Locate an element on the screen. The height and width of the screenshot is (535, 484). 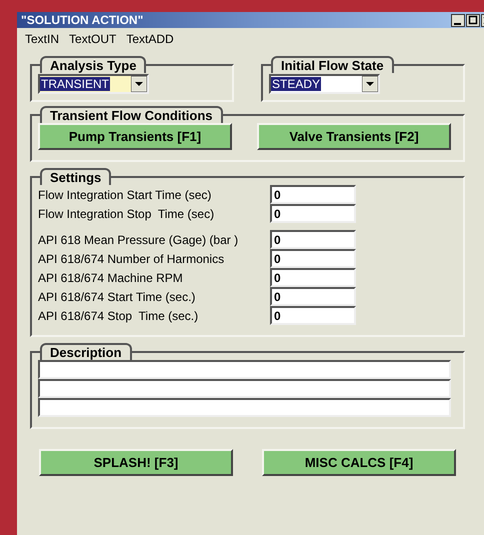
group-title: Initial Flow State is located at coordinates (332, 64).